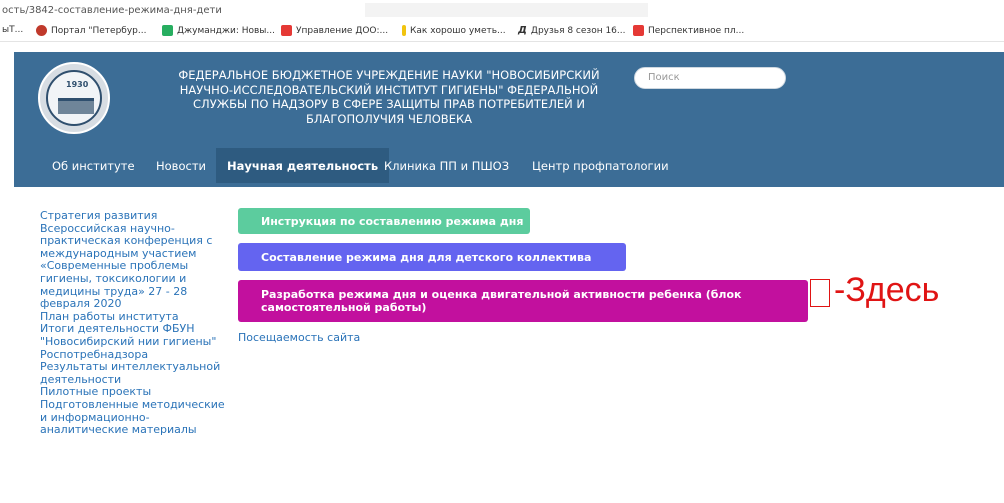 The width and height of the screenshot is (1004, 503). I want to click on annotation-box-icon, so click(820, 292).